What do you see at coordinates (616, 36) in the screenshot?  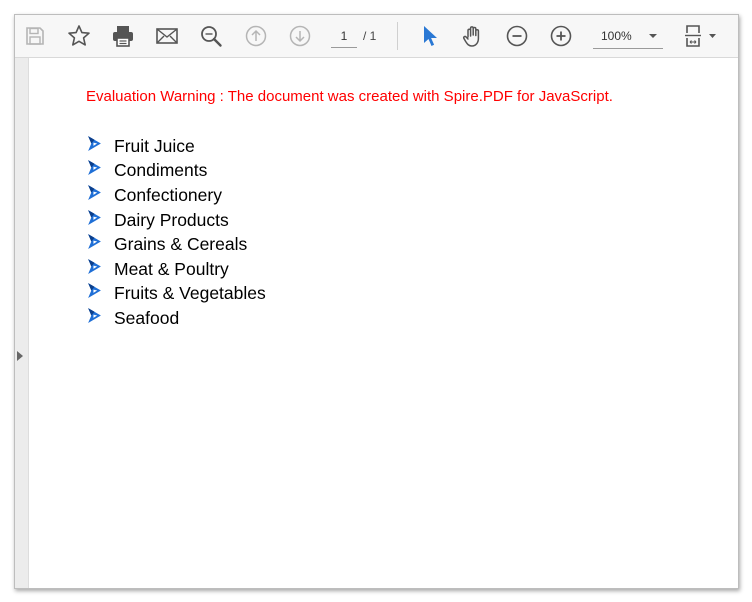 I see `zoom-value: 100%` at bounding box center [616, 36].